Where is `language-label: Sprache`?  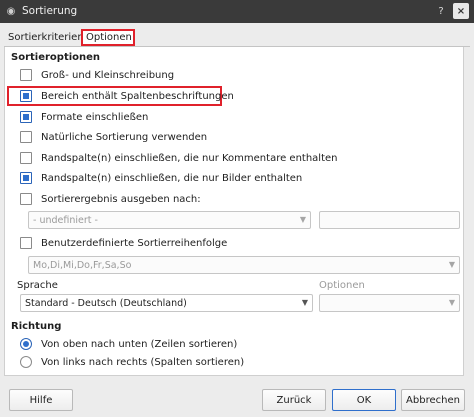 language-label: Sprache is located at coordinates (37, 285).